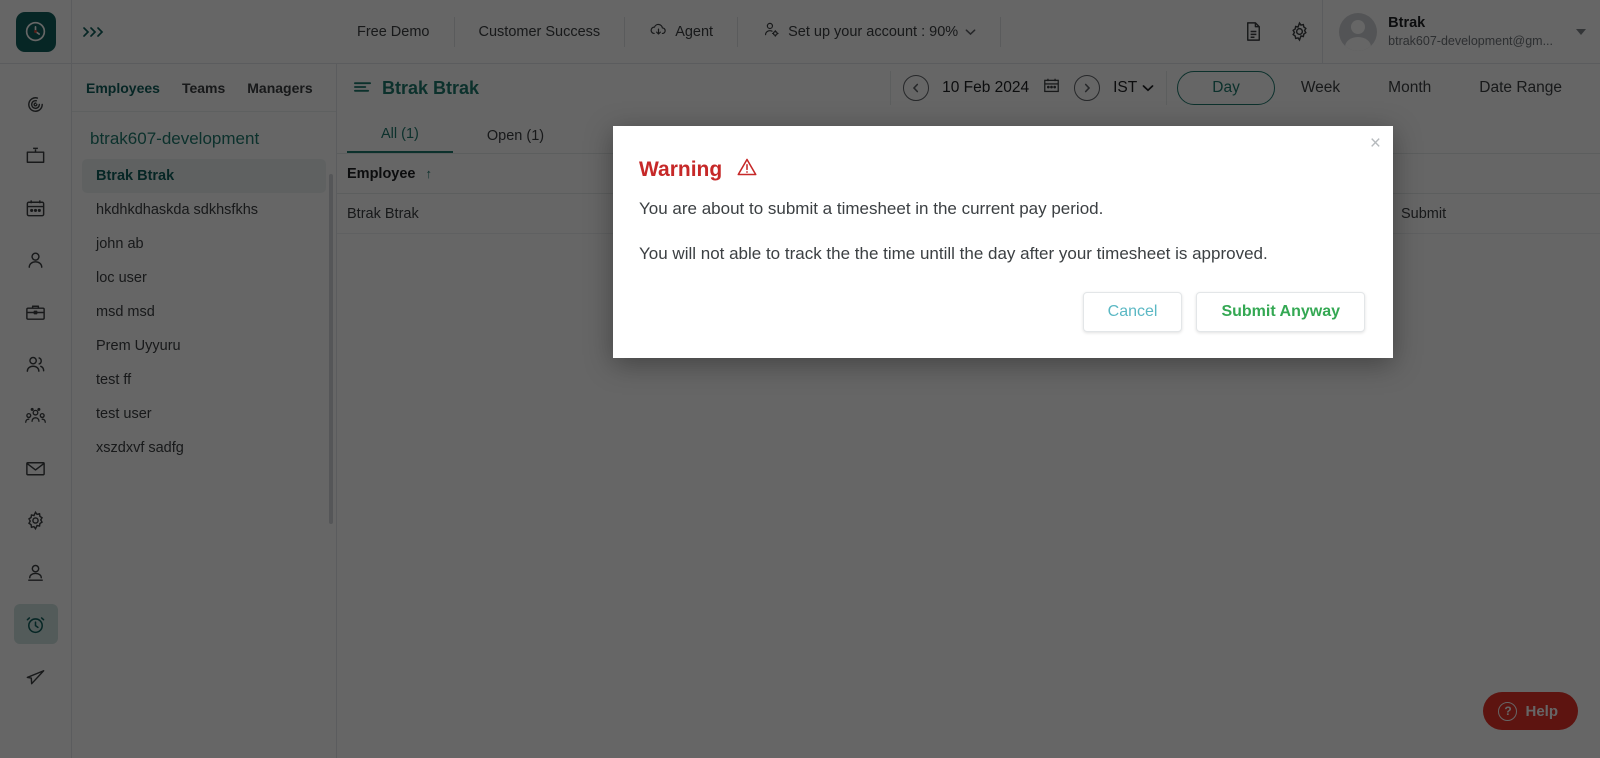 Image resolution: width=1600 pixels, height=758 pixels. I want to click on close-icon: ×, so click(1375, 143).